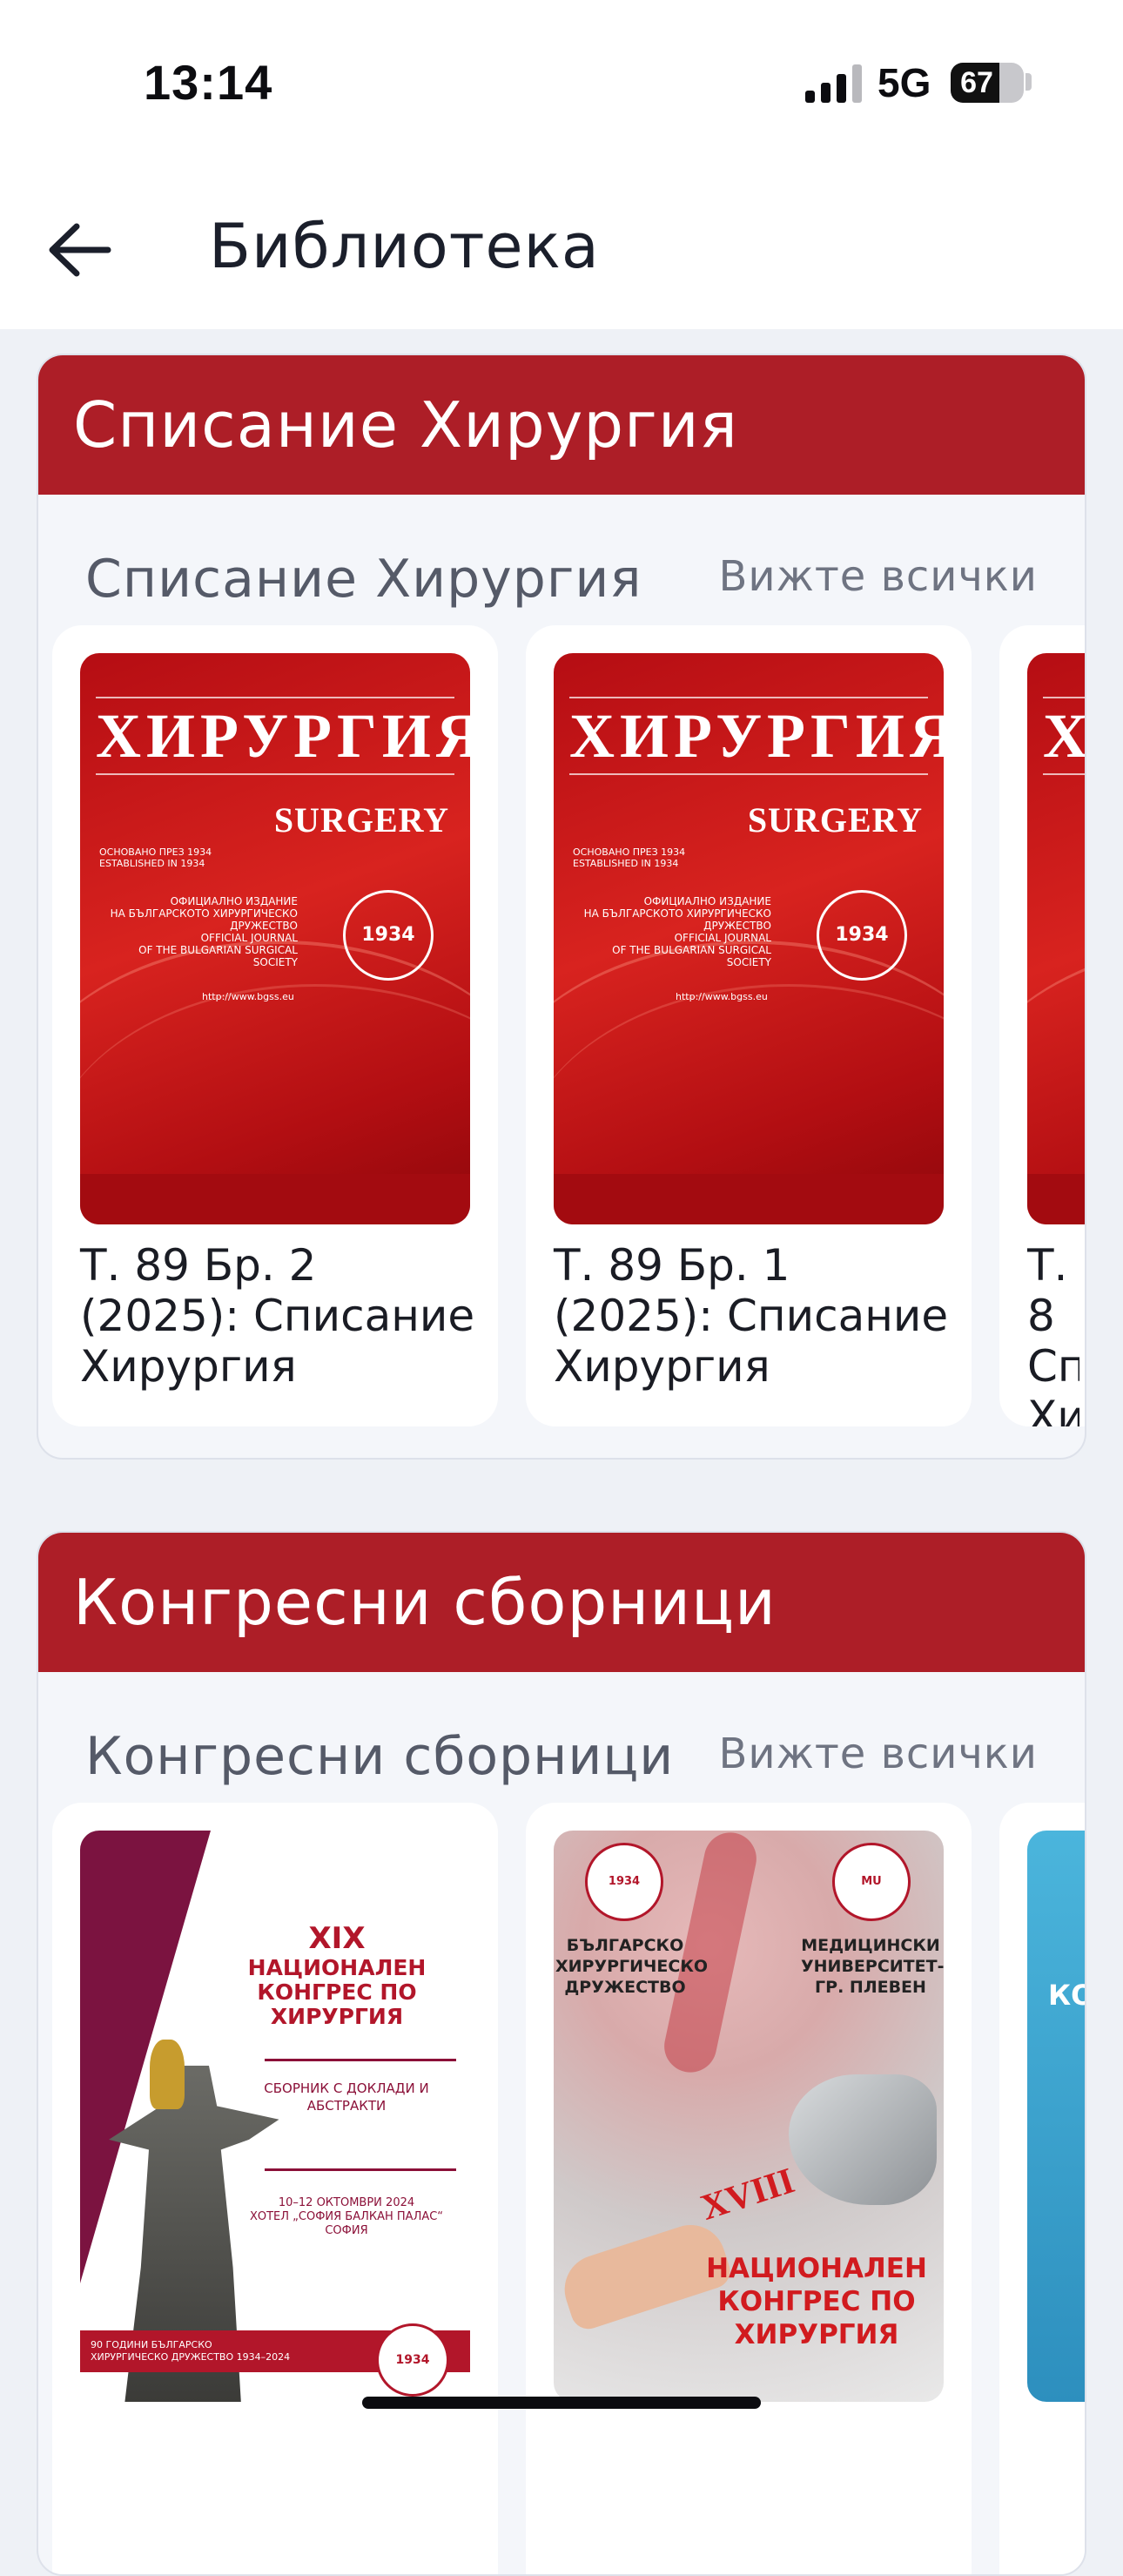  I want to click on app-bar: Библиотека, so click(562, 247).